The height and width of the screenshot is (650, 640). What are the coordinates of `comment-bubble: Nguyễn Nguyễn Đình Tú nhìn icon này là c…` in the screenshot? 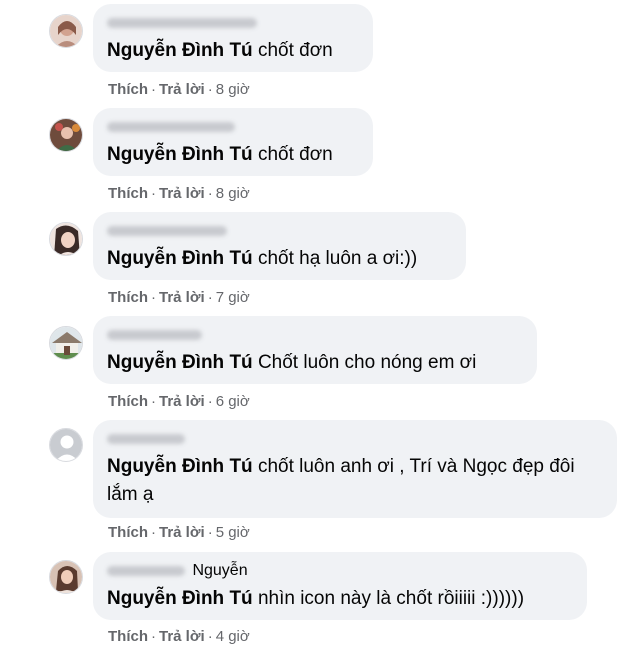 It's located at (340, 586).